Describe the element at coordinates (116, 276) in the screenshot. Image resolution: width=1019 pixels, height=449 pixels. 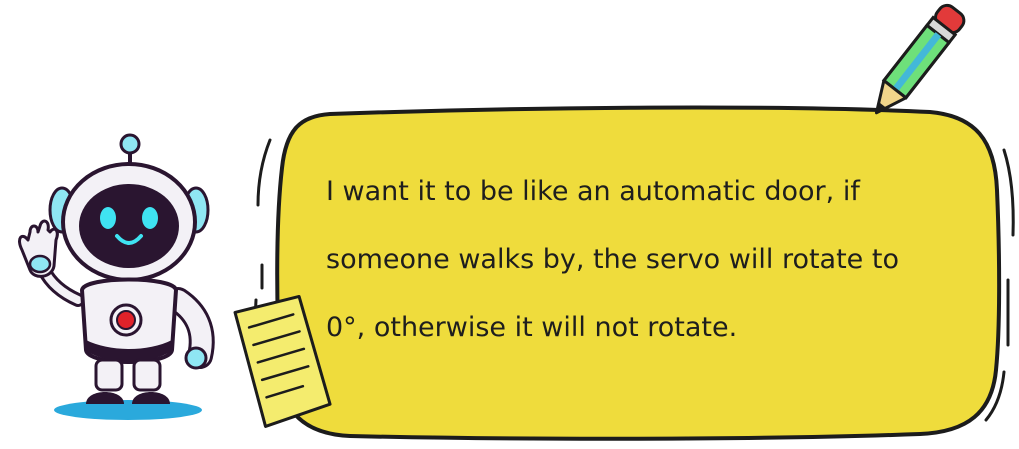
I see `robot-mascot` at that location.